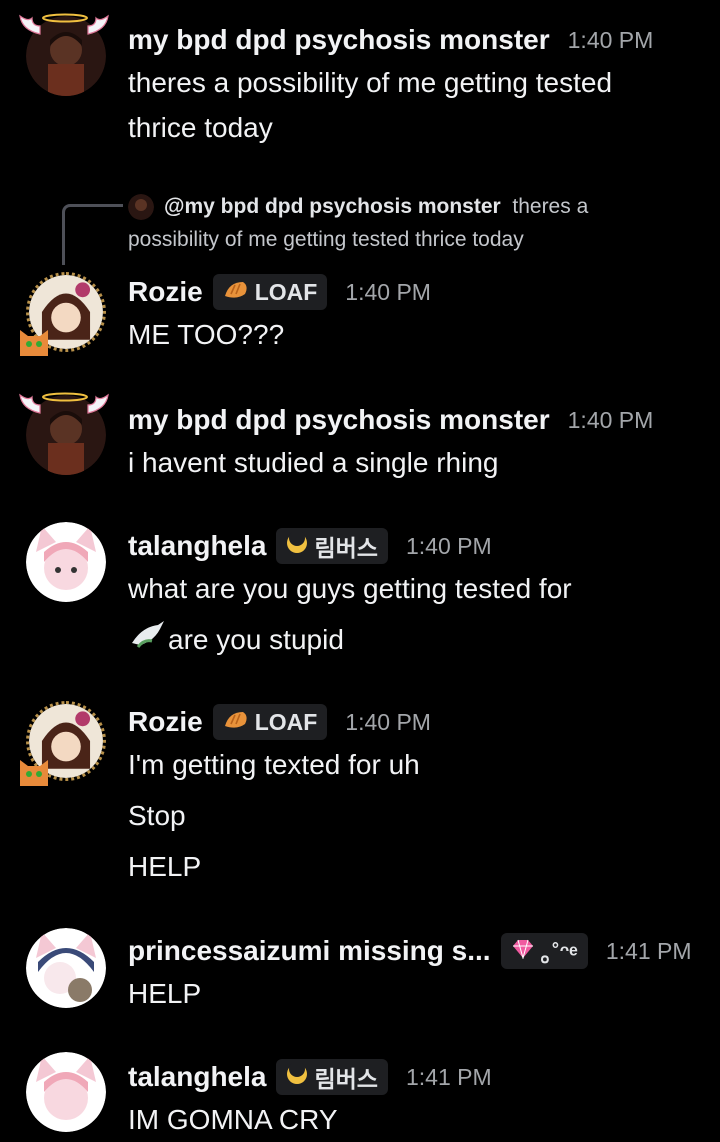 This screenshot has width=720, height=1142. I want to click on message-text: ME TOO???, so click(206, 334).